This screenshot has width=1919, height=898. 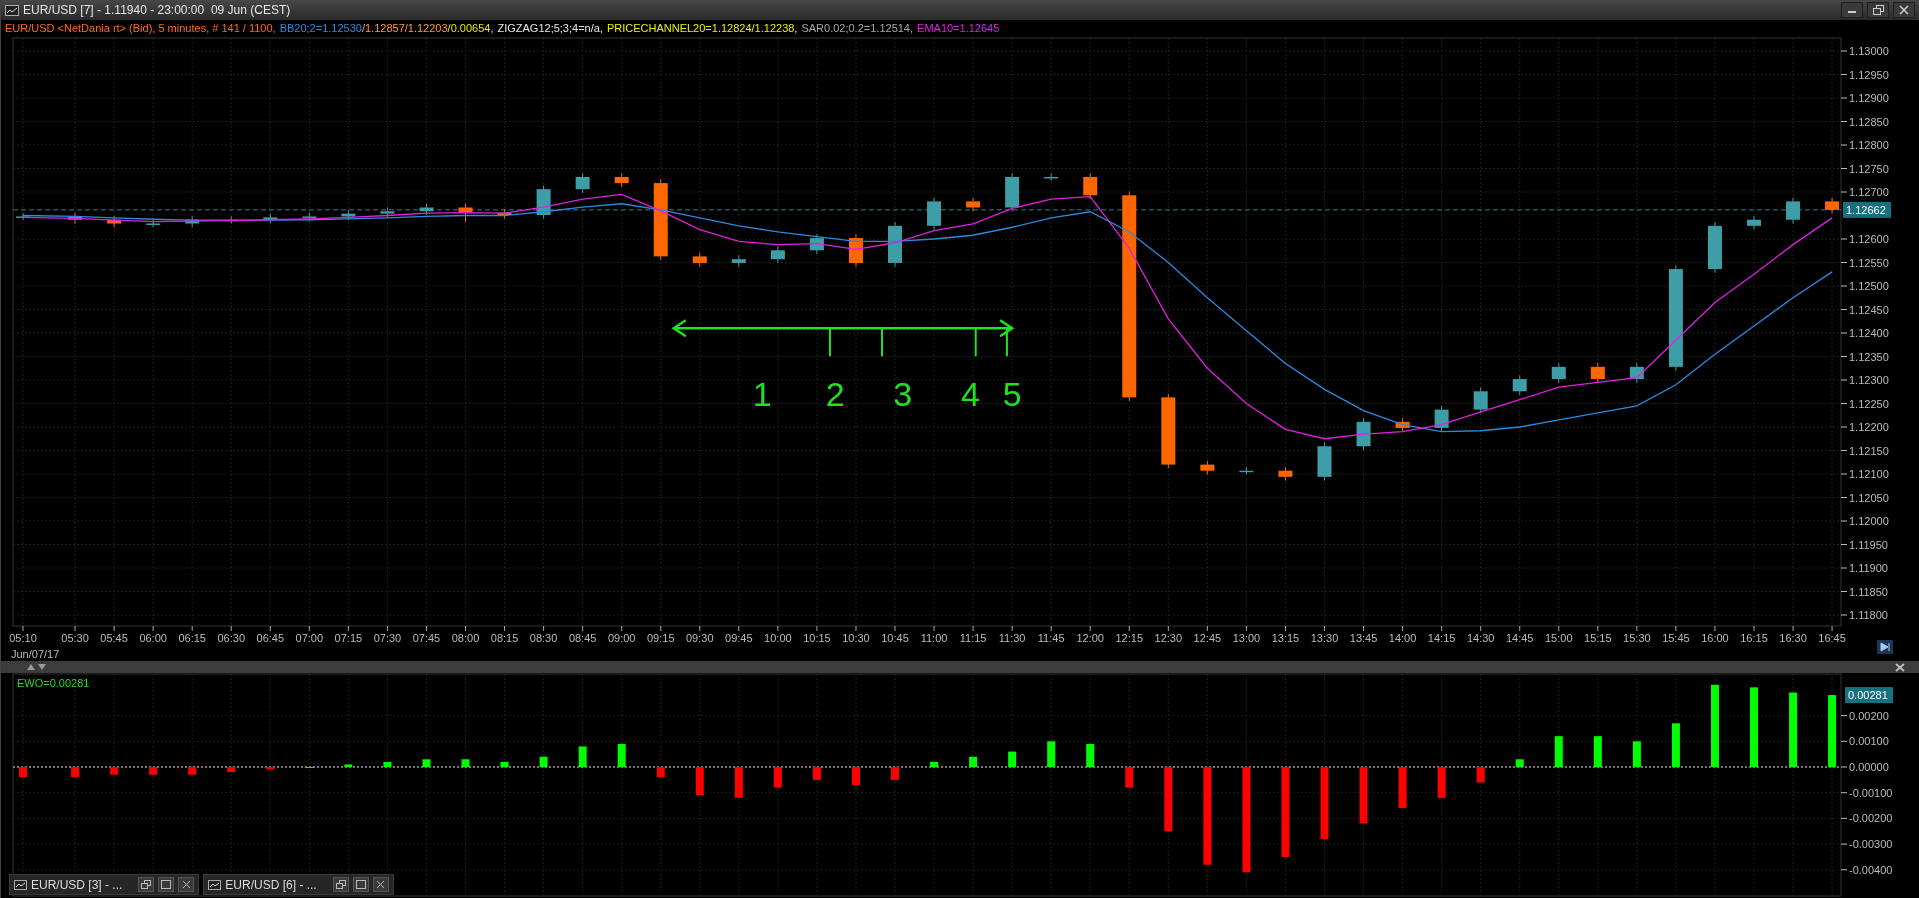 I want to click on last-value-label: 0.00281, so click(x=1869, y=695).